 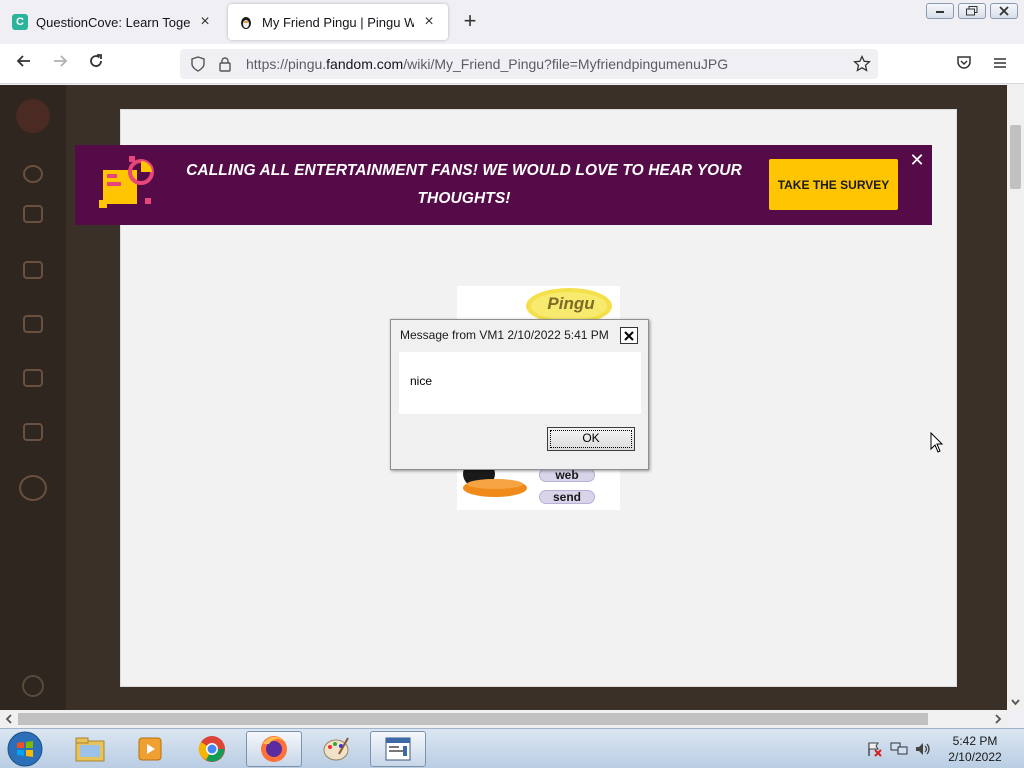 I want to click on close-window-button, so click(x=1004, y=11).